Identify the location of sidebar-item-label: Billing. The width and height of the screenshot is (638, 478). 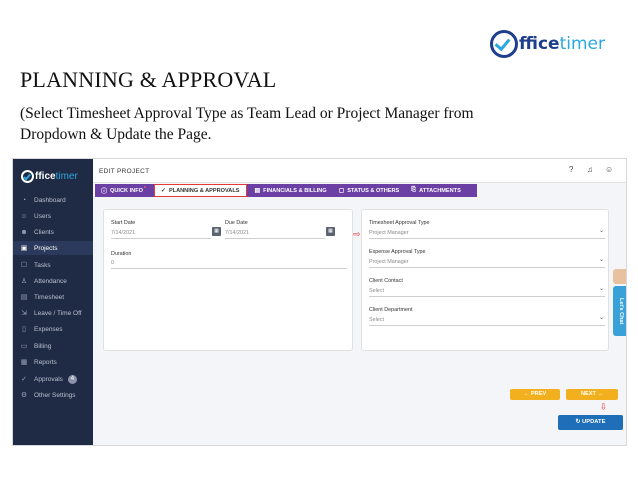
(43, 346).